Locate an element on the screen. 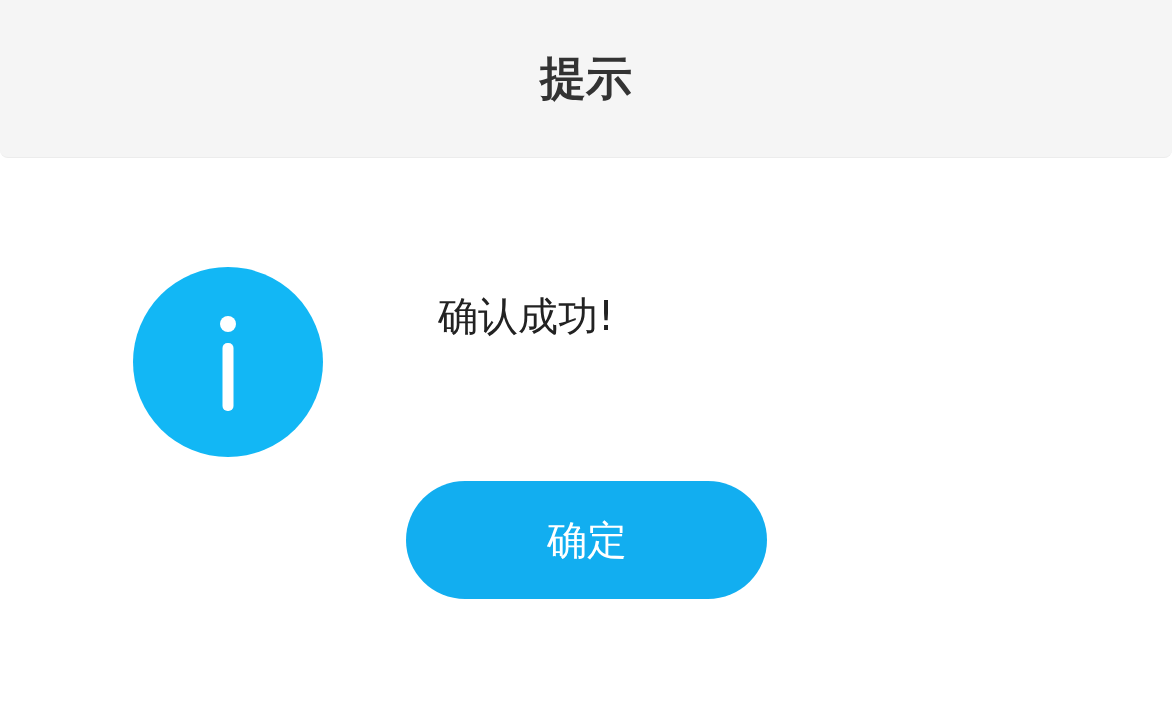  info-icon is located at coordinates (228, 362).